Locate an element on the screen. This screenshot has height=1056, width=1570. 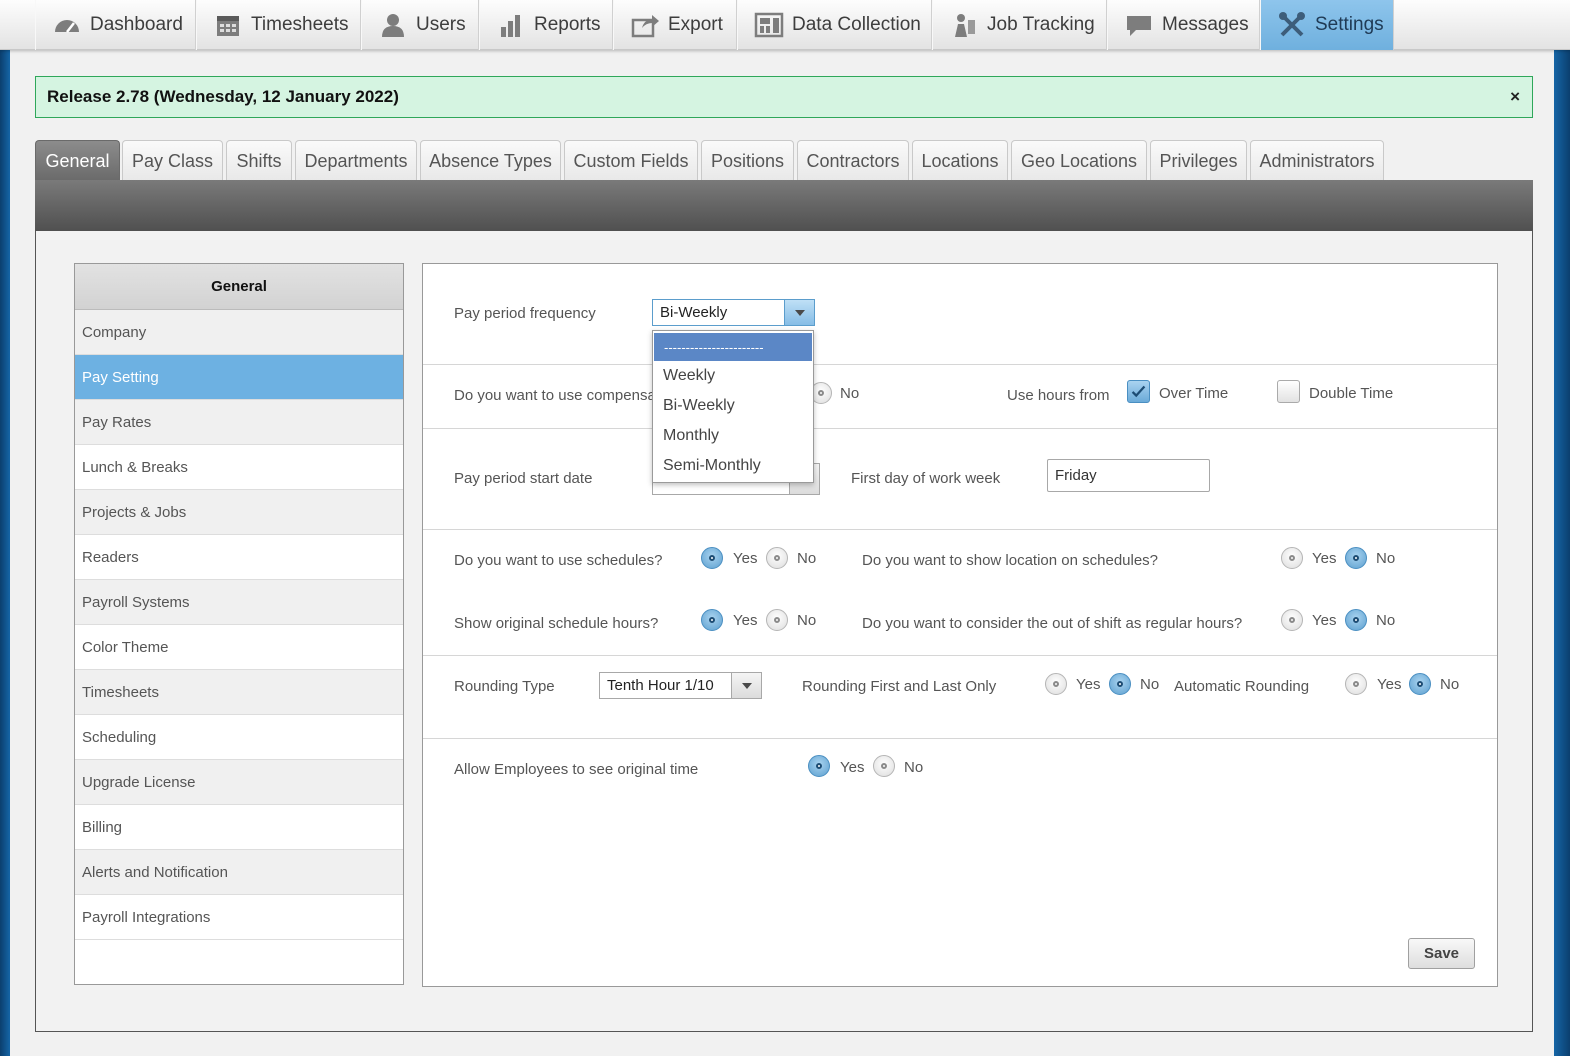
tab-administrators: Administrators is located at coordinates (1317, 160).